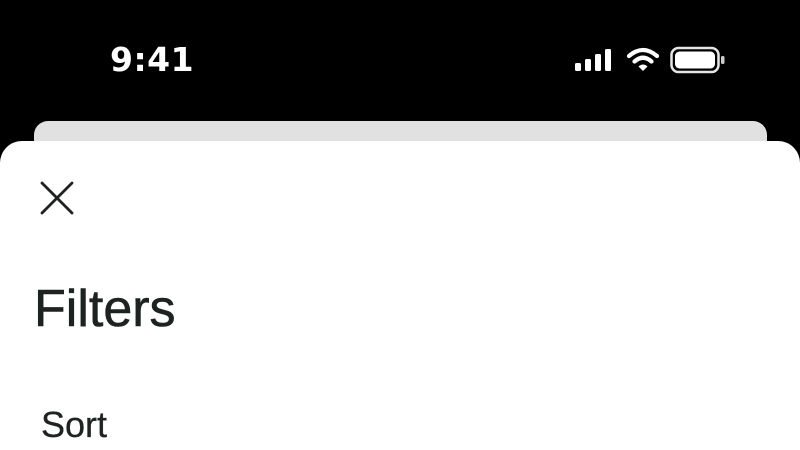  Describe the element at coordinates (74, 424) in the screenshot. I see `section-heading-sort: Sort` at that location.